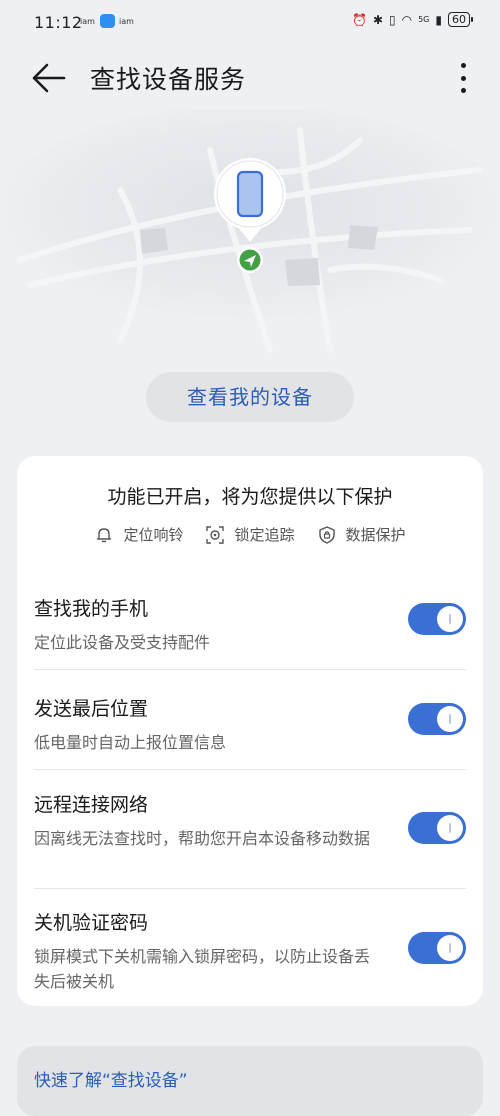  I want to click on status-icons: ⏰ ✱ ▯ ◠ 5G ▮ 60, so click(412, 19).